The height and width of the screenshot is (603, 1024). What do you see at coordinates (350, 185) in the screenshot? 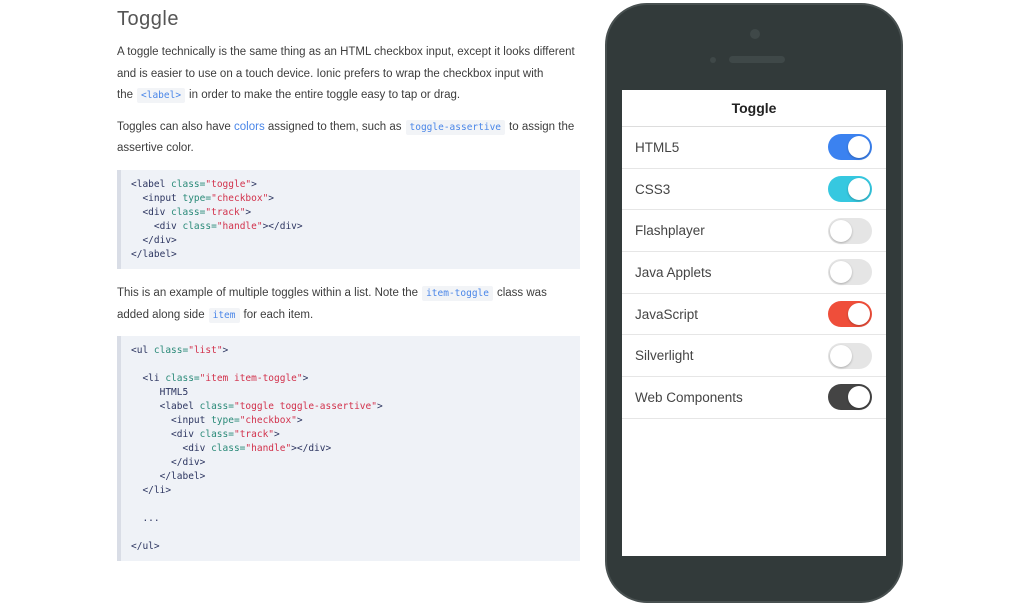
I see `code-line: <label class="toggle">` at bounding box center [350, 185].